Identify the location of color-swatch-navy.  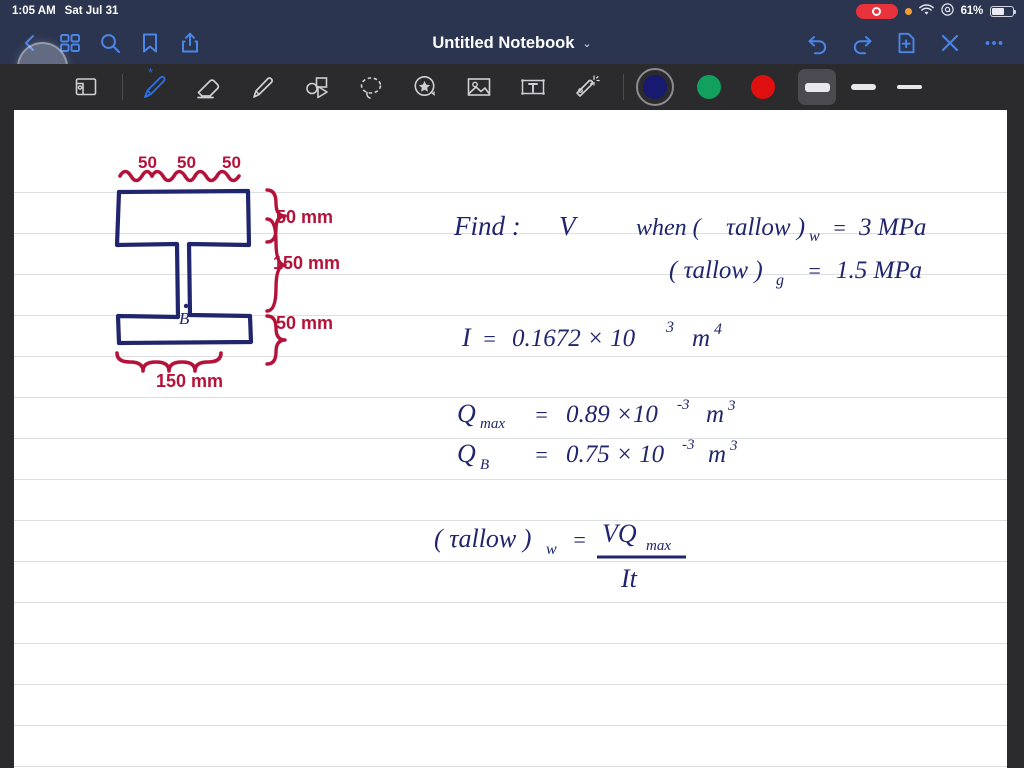
(655, 87).